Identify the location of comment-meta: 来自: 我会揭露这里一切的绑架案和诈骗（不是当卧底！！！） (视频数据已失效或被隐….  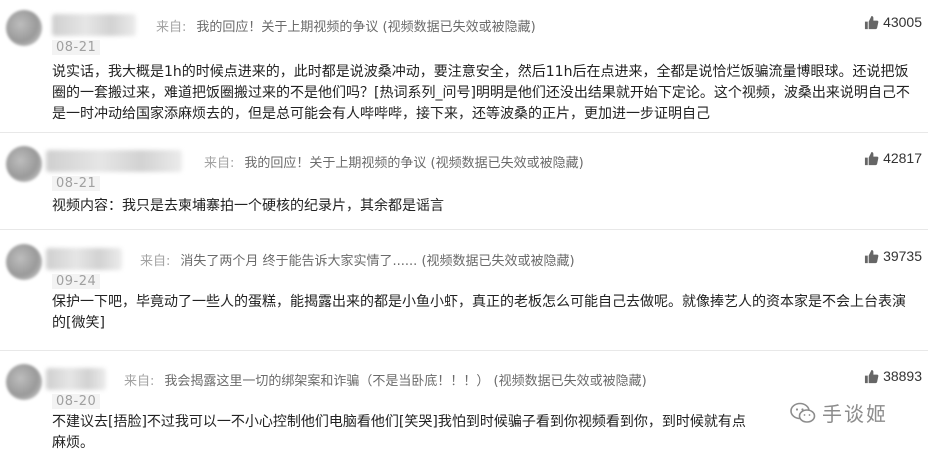
(385, 379).